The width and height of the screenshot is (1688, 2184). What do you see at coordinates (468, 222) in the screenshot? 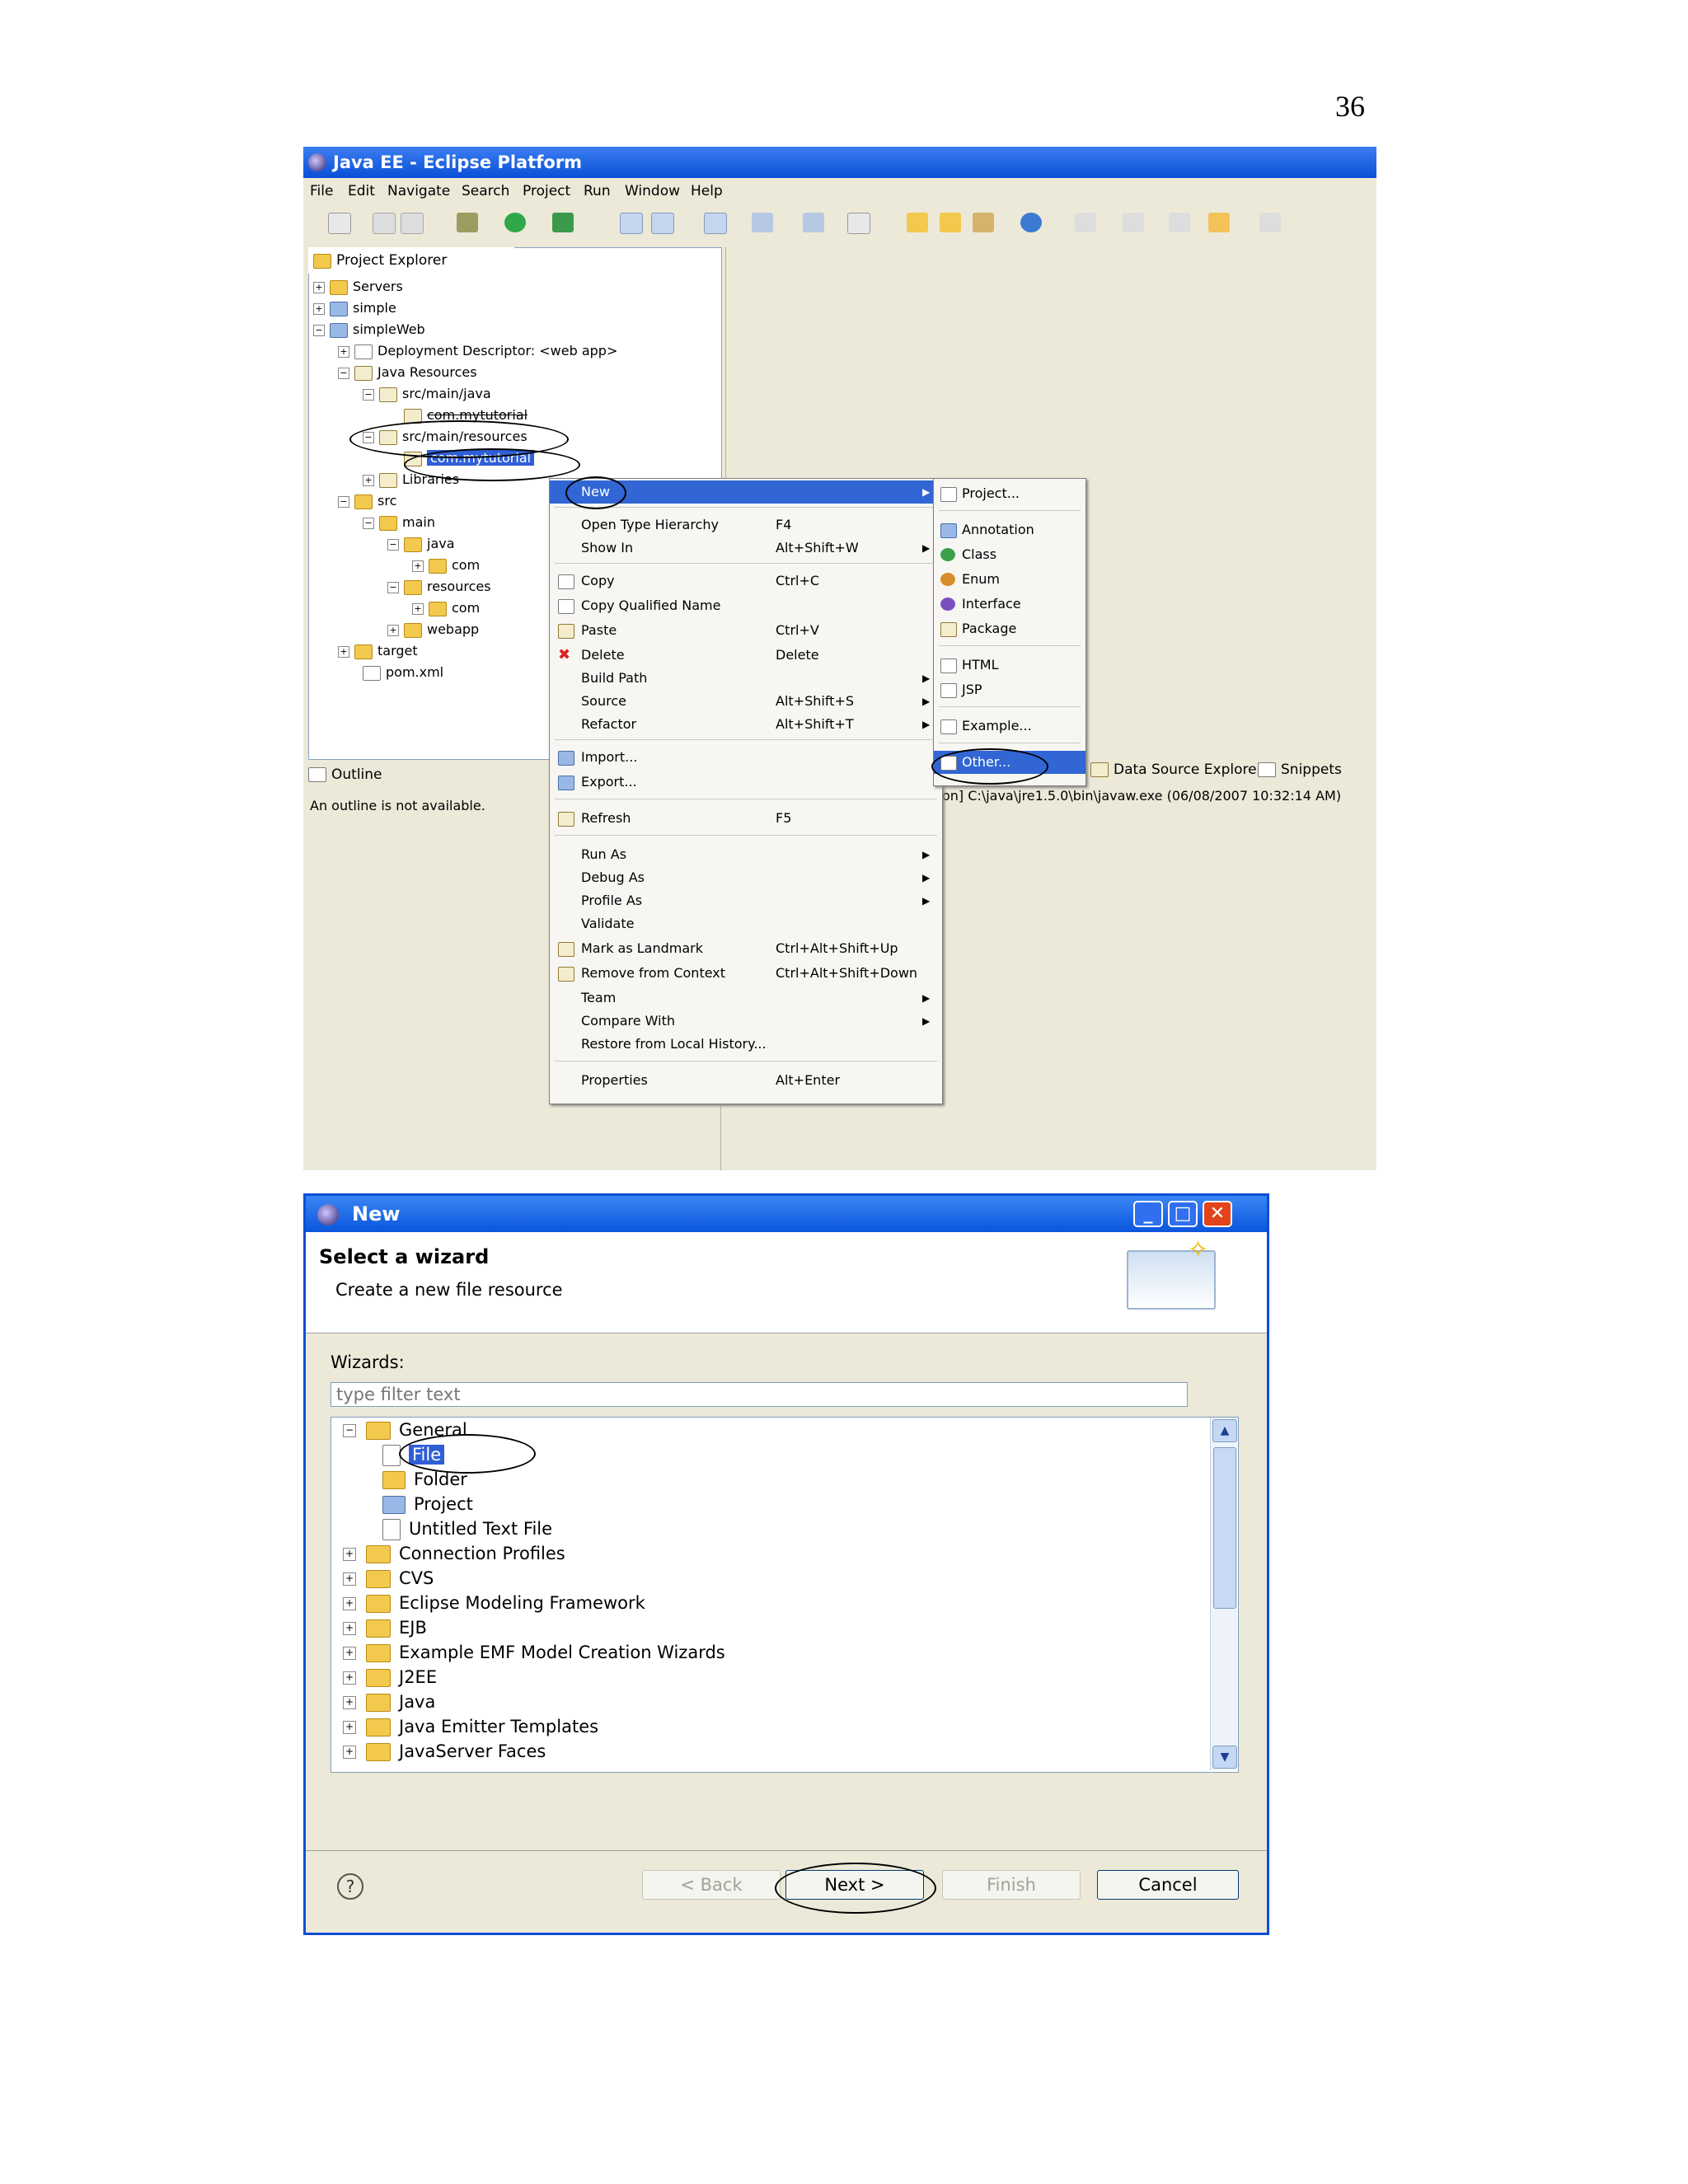
I see `debug-icon` at bounding box center [468, 222].